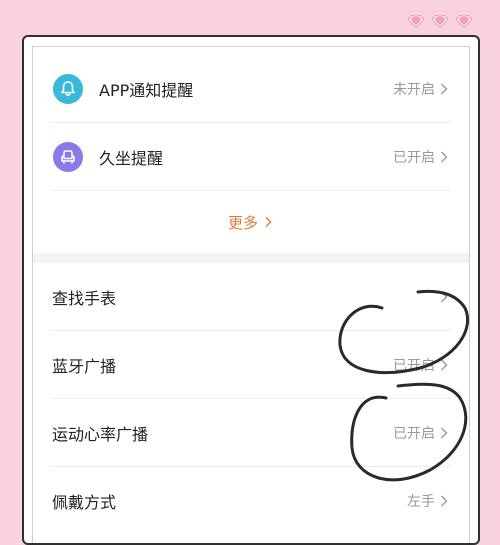 The height and width of the screenshot is (545, 500). What do you see at coordinates (100, 434) in the screenshot?
I see `row-label: 运动心率广播` at bounding box center [100, 434].